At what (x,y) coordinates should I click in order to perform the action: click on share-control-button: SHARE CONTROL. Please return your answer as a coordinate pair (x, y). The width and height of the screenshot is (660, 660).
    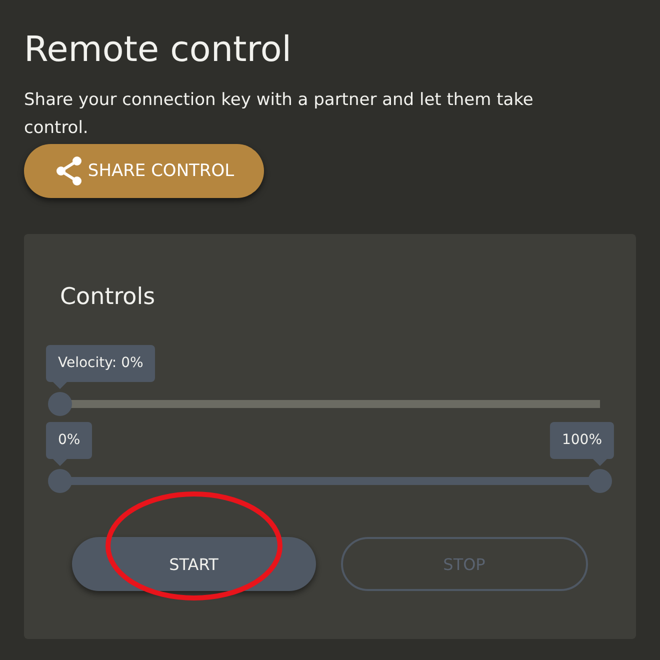
    Looking at the image, I should click on (144, 171).